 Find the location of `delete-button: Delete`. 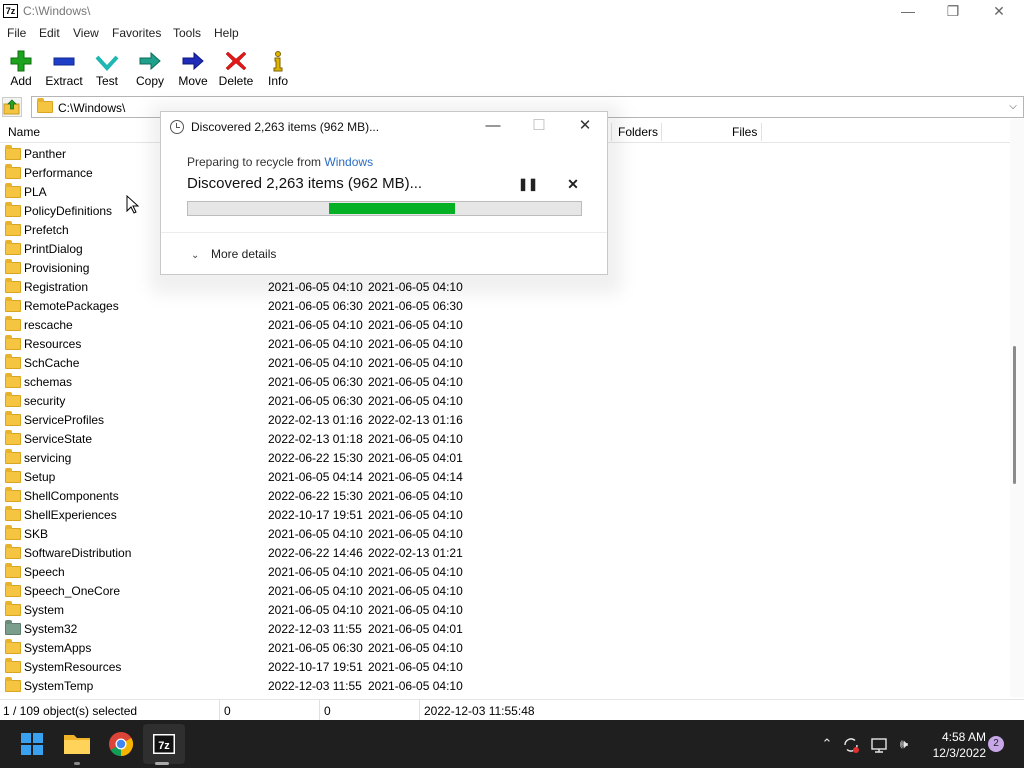

delete-button: Delete is located at coordinates (236, 69).